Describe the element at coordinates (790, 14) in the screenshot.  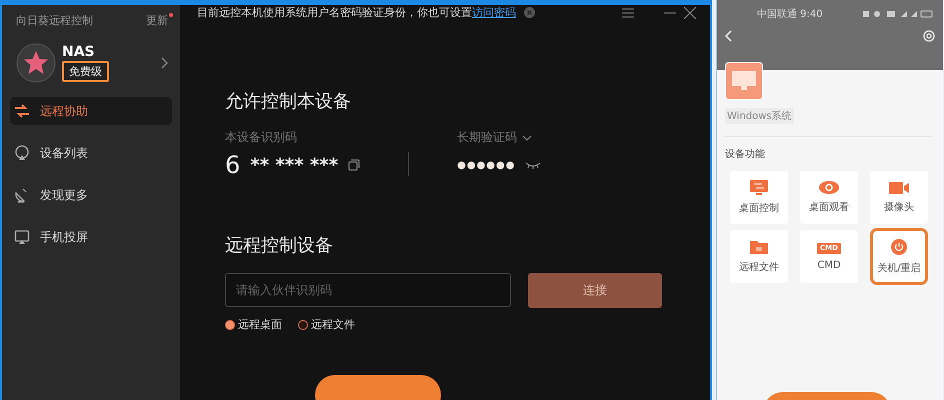
I see `carrier-time: 中国联通 9:40` at that location.